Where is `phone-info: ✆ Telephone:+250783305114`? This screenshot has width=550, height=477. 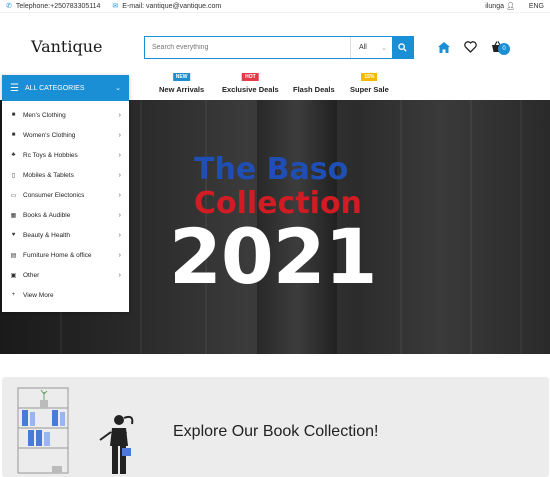
phone-info: ✆ Telephone:+250783305114 is located at coordinates (53, 6).